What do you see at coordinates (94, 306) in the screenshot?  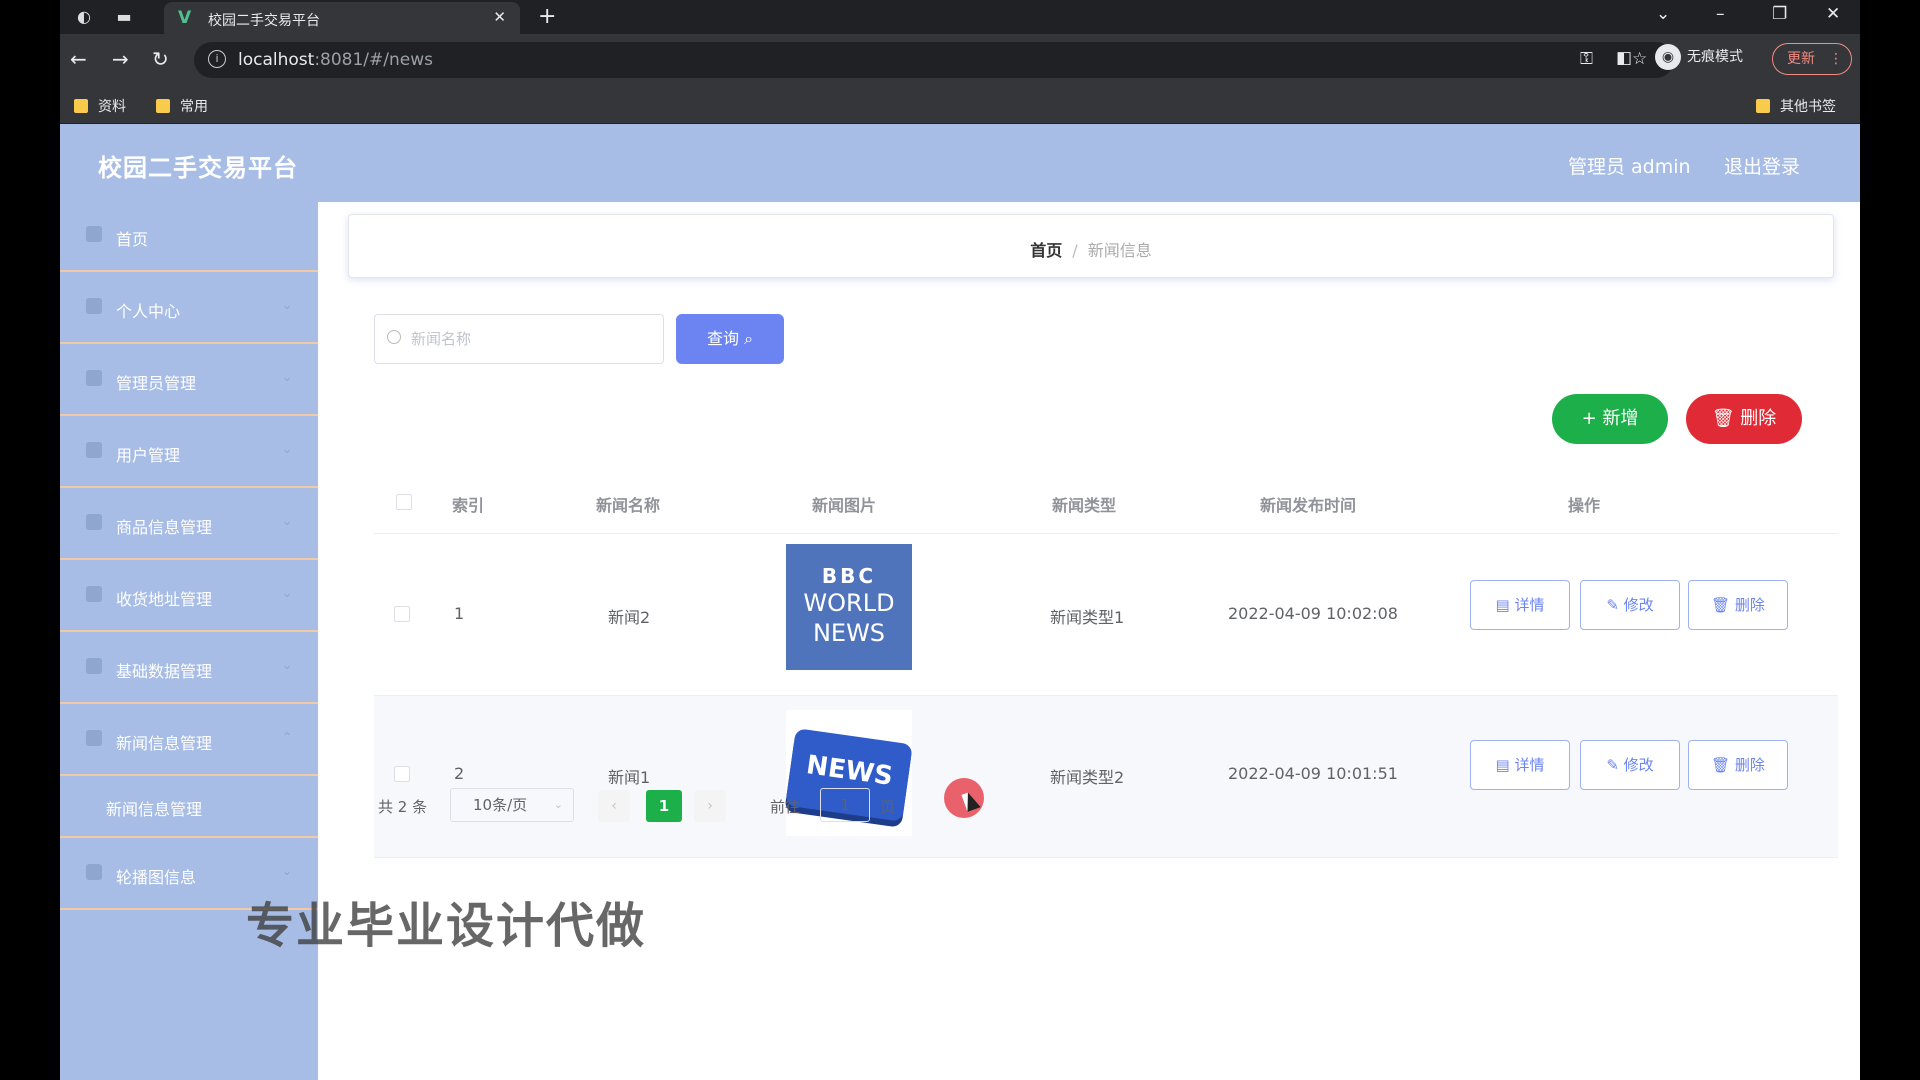 I see `user-icon` at bounding box center [94, 306].